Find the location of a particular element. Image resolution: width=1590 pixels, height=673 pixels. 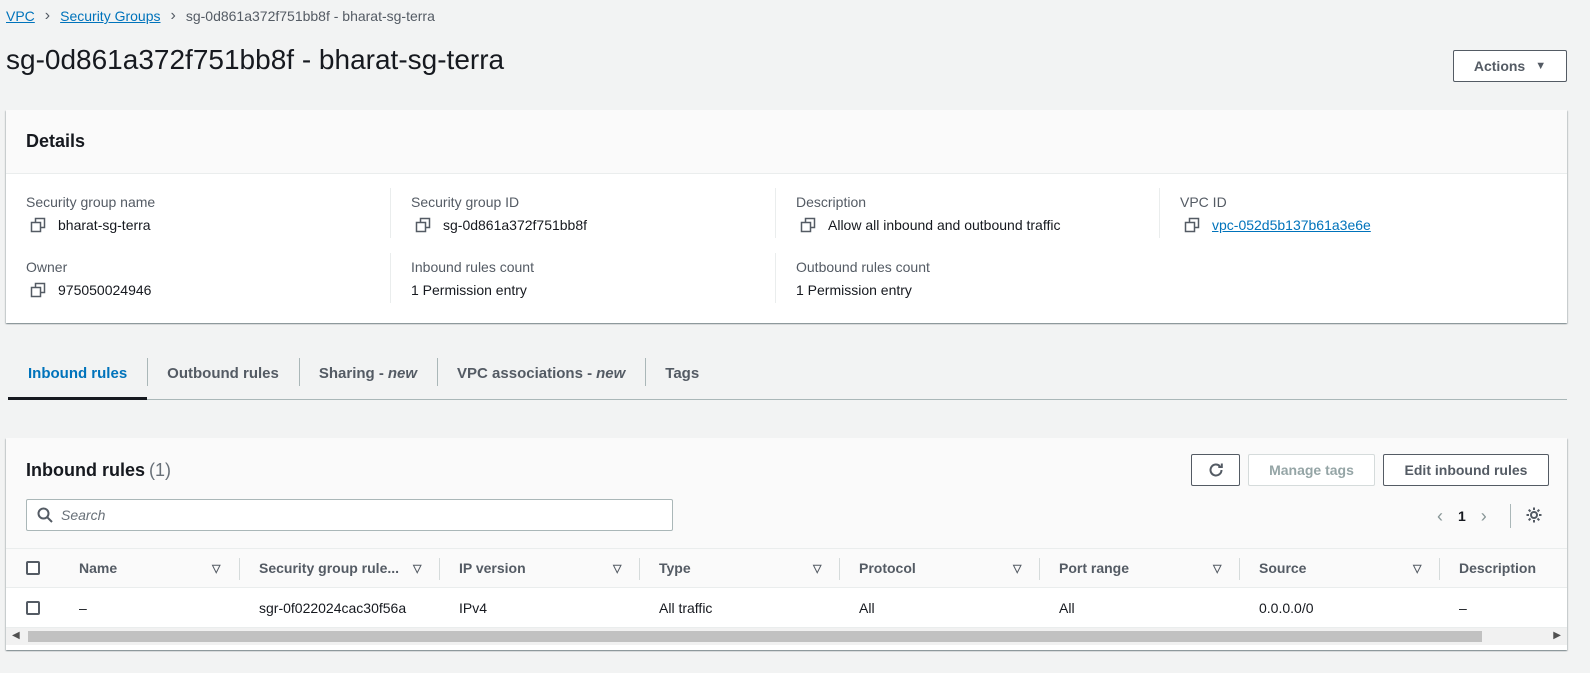

vpc-id-label: VPC ID is located at coordinates (1203, 202).